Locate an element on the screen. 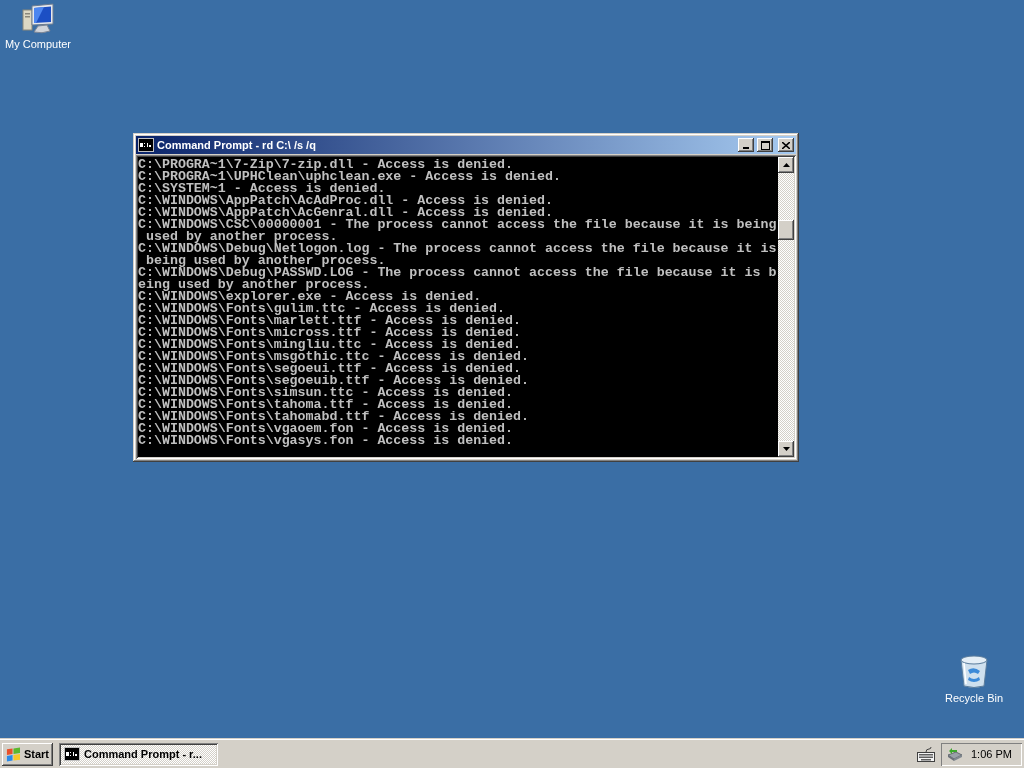 The width and height of the screenshot is (1024, 768). computer-icon is located at coordinates (38, 19).